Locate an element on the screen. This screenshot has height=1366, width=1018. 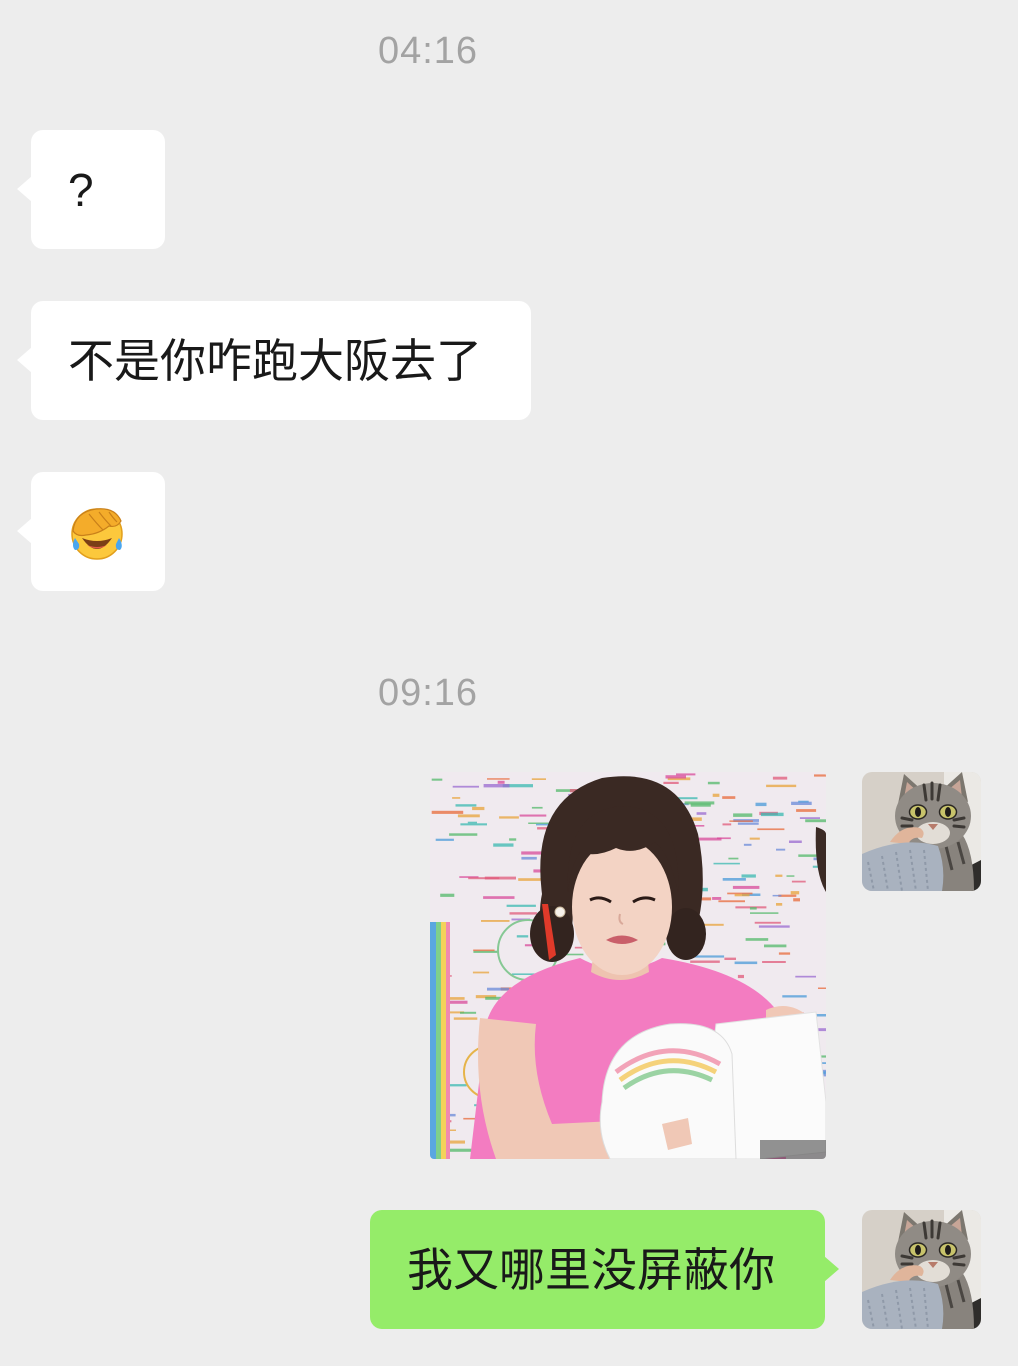
timestamp: 09:16 is located at coordinates (428, 693).